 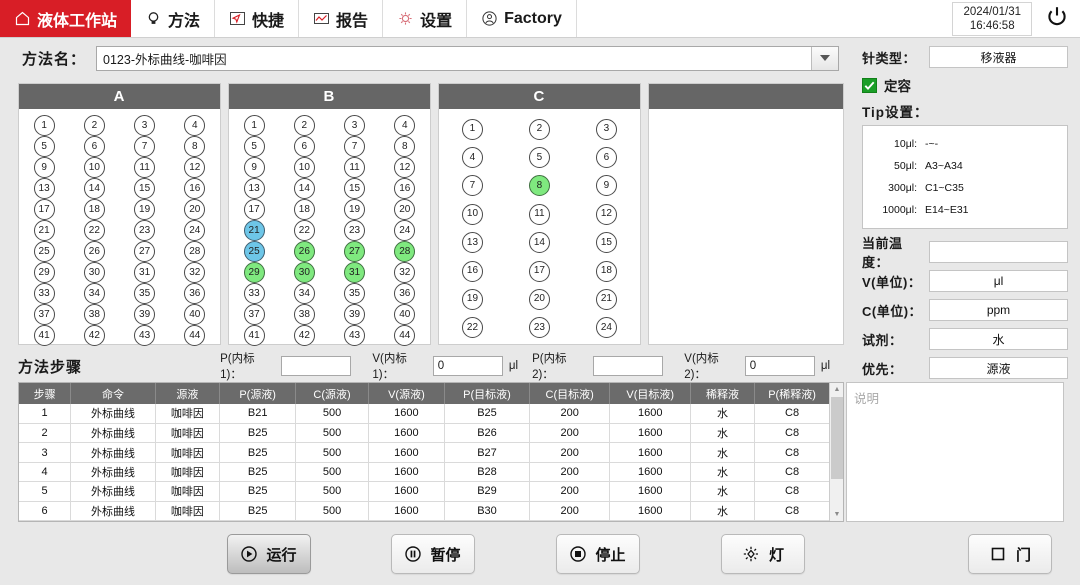 What do you see at coordinates (44, 146) in the screenshot?
I see `well-A5: 5` at bounding box center [44, 146].